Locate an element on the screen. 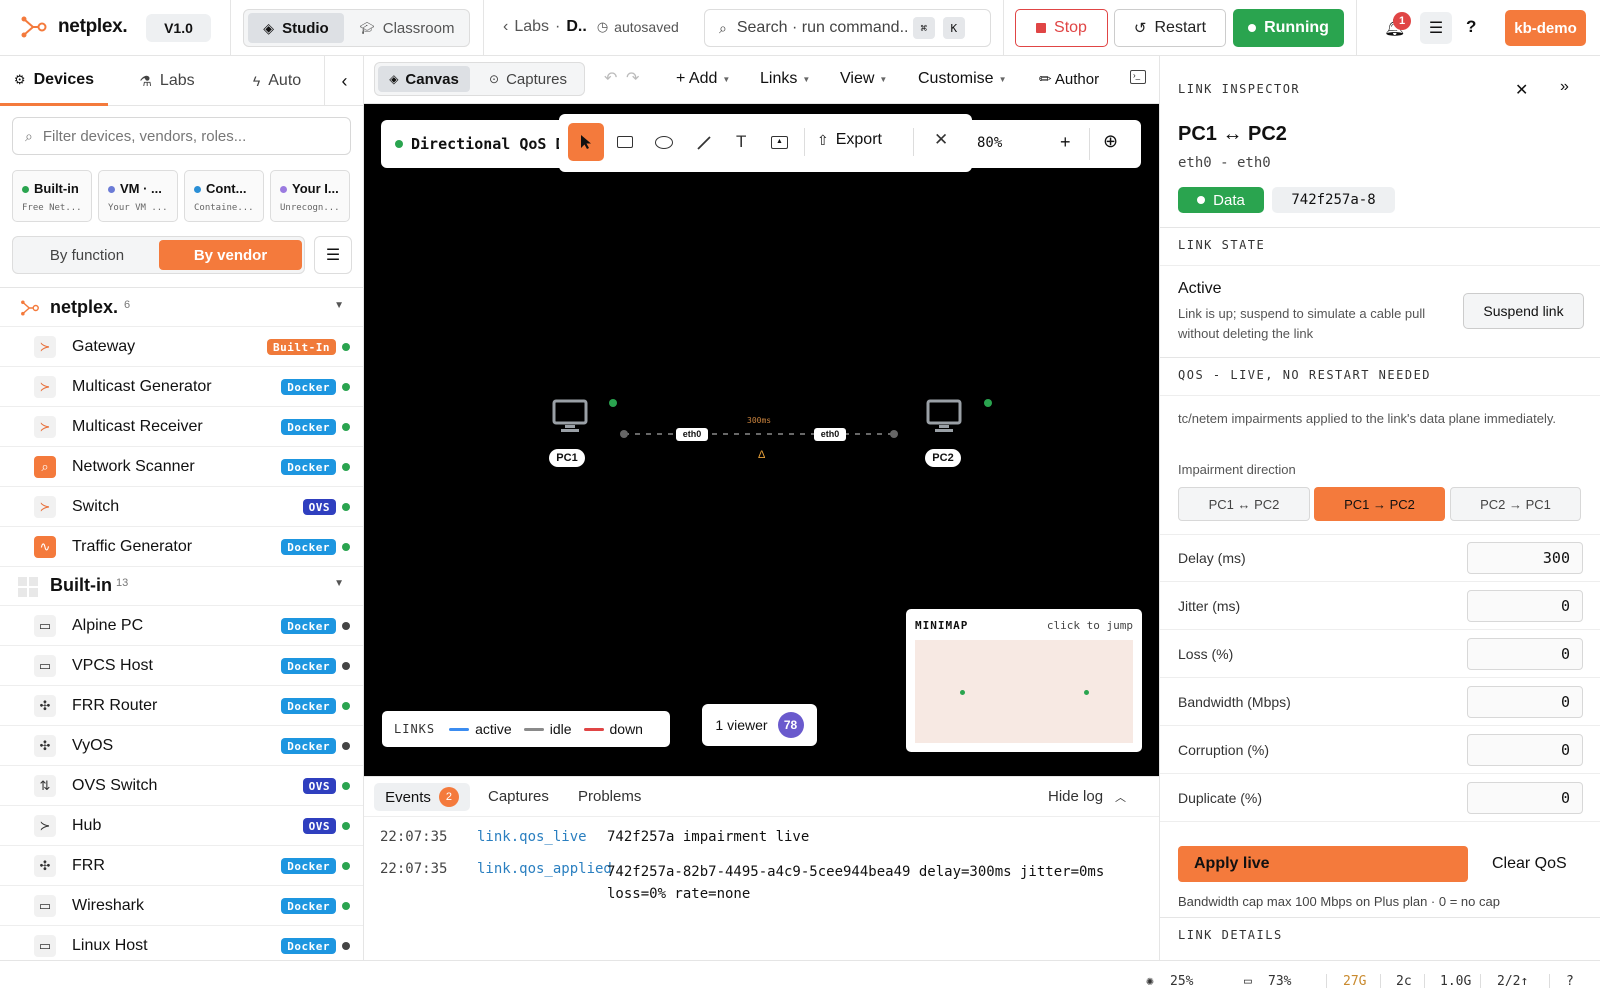 The image size is (1600, 1000). legend-label: down is located at coordinates (626, 729).